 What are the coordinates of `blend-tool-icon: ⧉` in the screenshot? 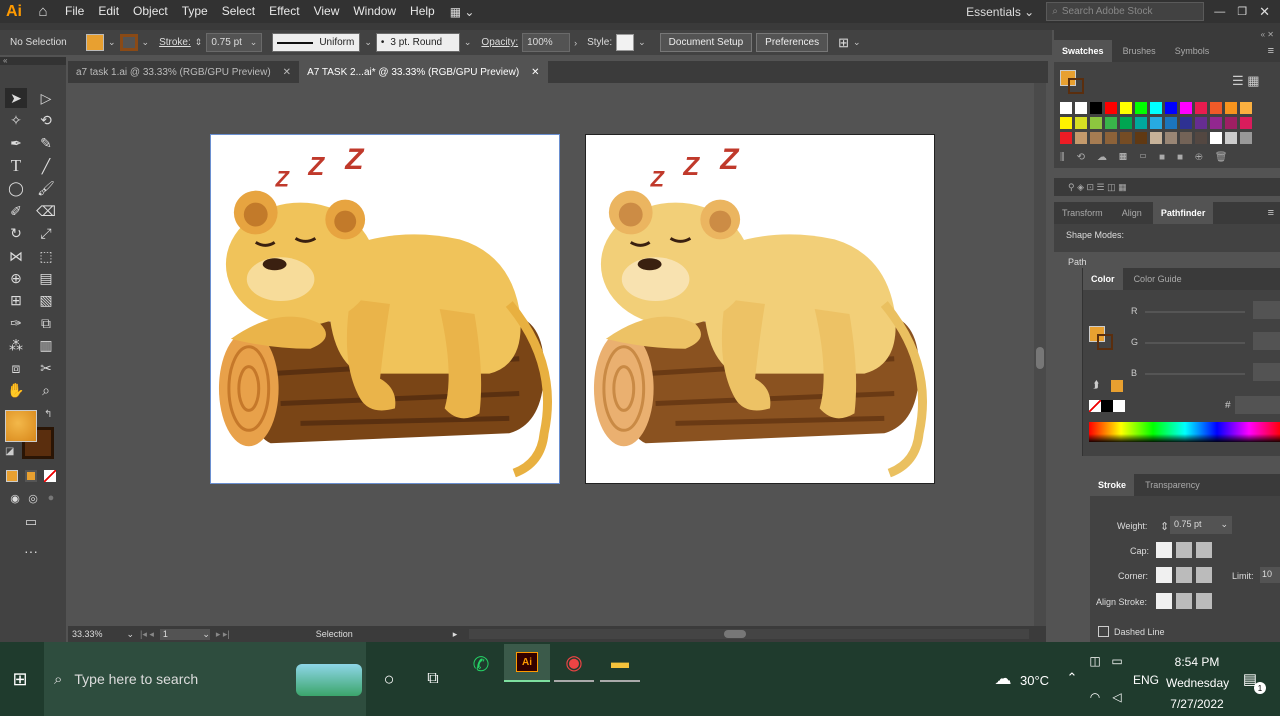 It's located at (46, 323).